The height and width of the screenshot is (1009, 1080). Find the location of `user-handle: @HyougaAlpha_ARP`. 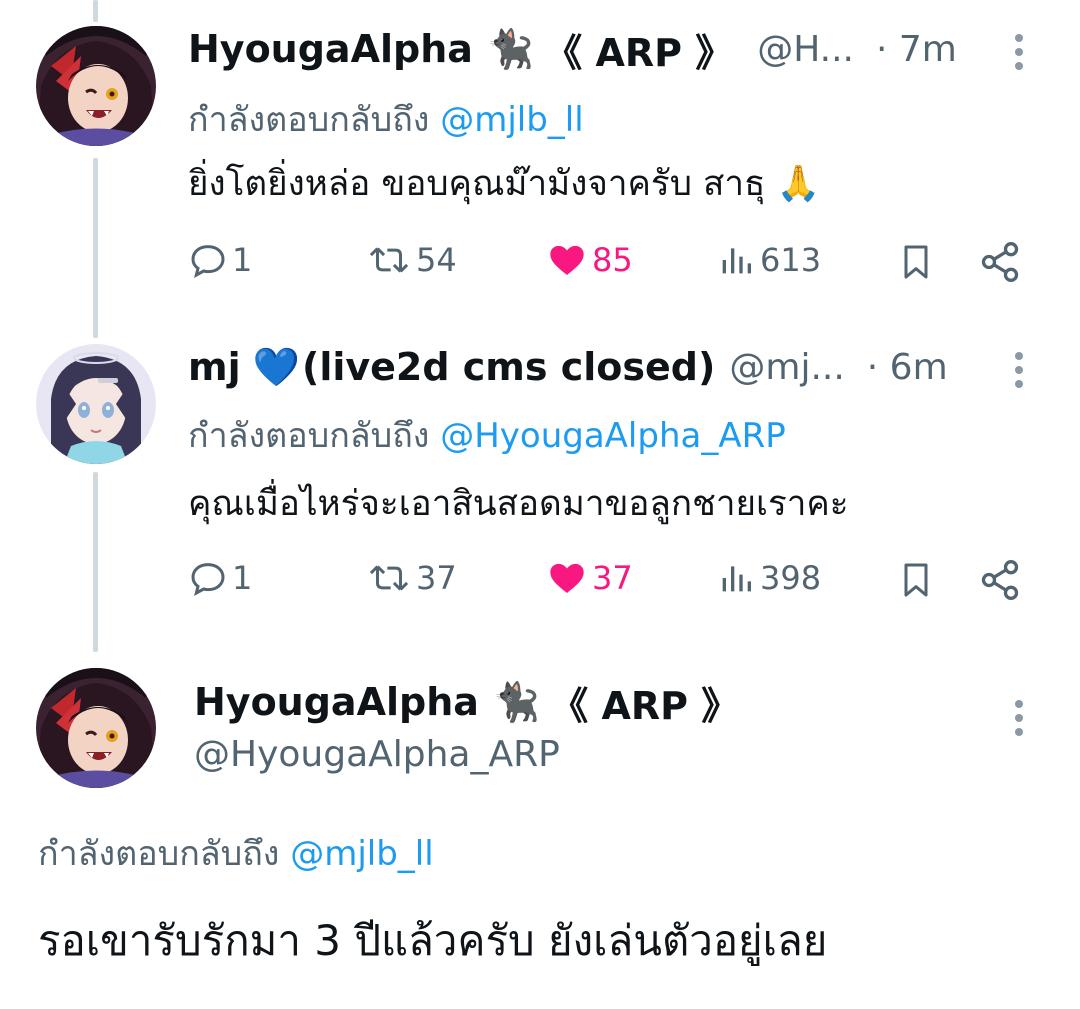

user-handle: @HyougaAlpha_ARP is located at coordinates (377, 754).